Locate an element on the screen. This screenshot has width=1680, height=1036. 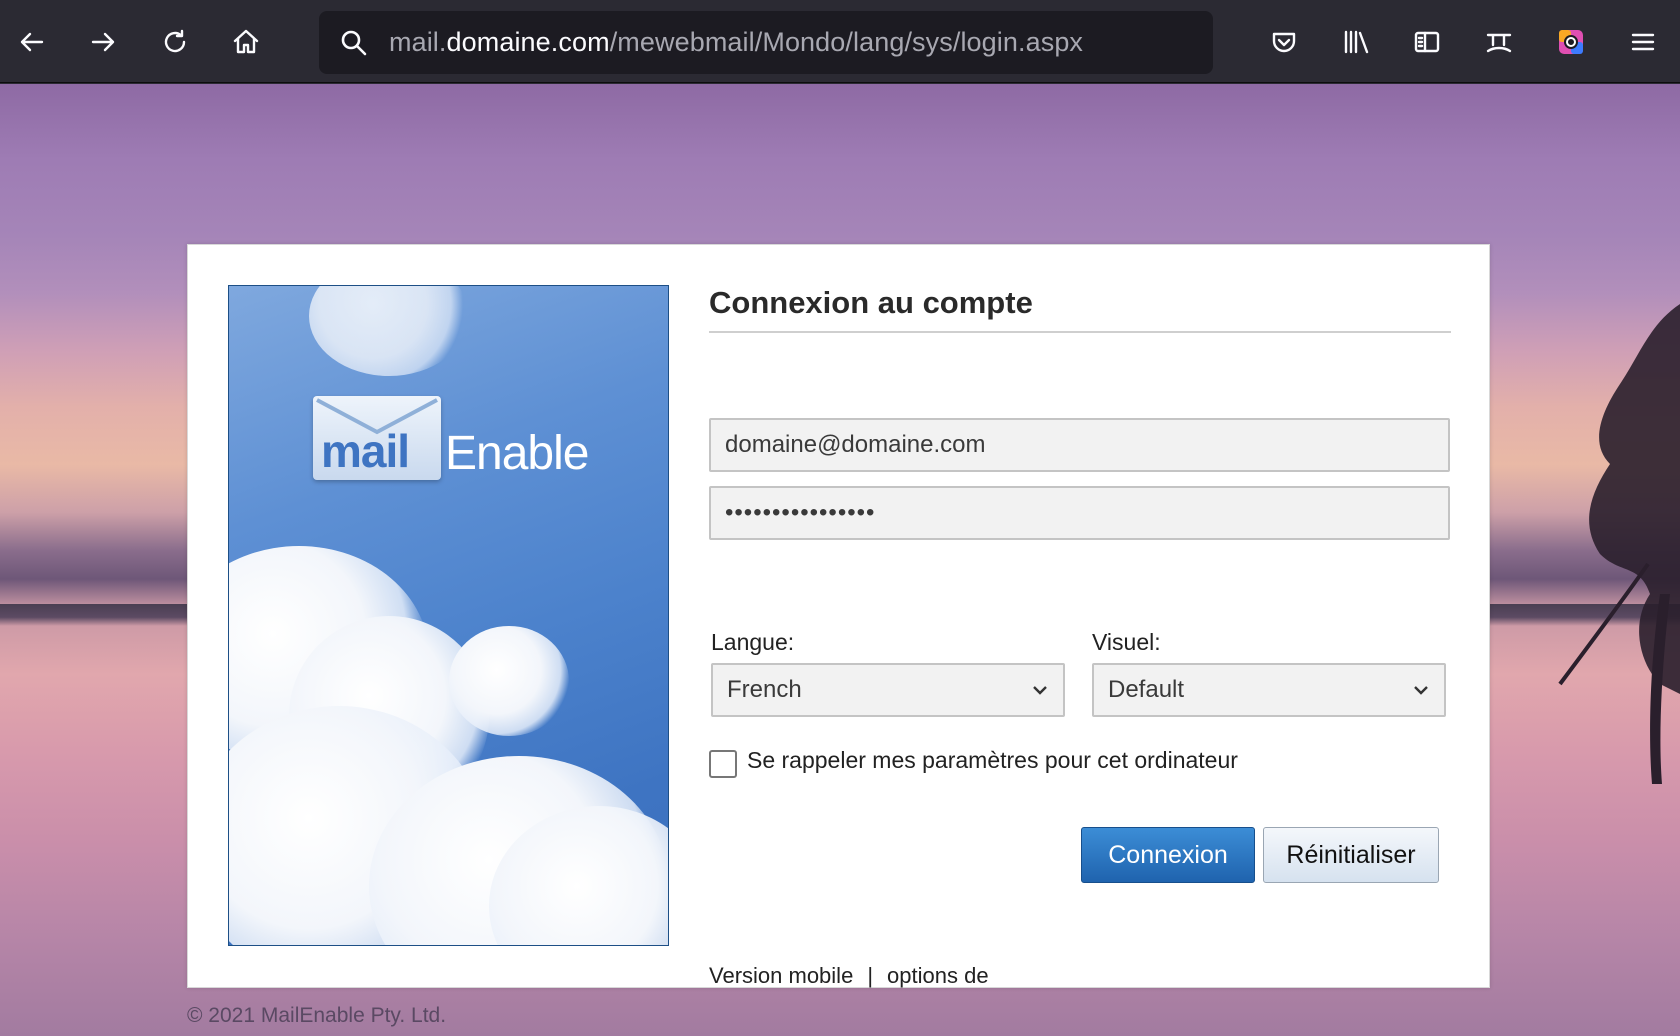
footer-links: Version mobile | options de is located at coordinates (849, 976).